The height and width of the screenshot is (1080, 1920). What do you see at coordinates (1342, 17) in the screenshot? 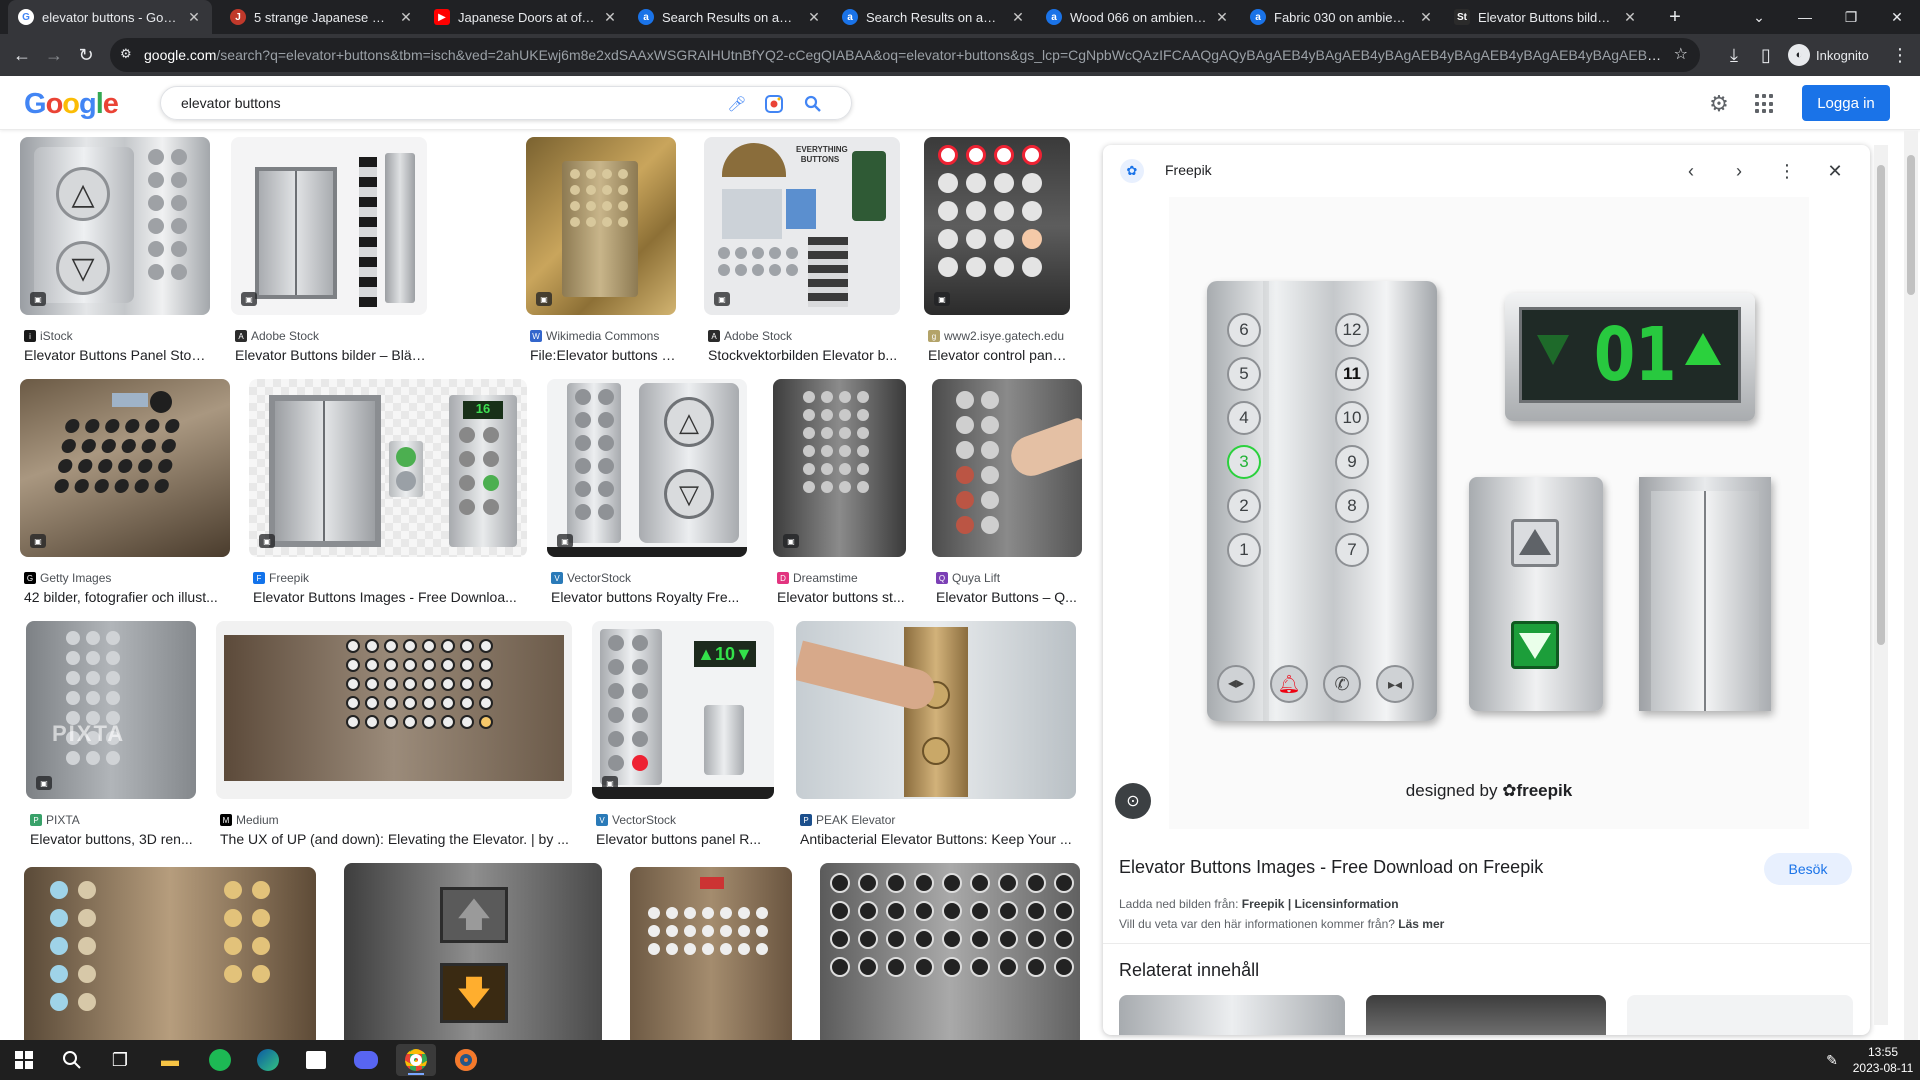
I see `tab-fabric-030: a Fabric 030 on ambientCG ✕` at bounding box center [1342, 17].